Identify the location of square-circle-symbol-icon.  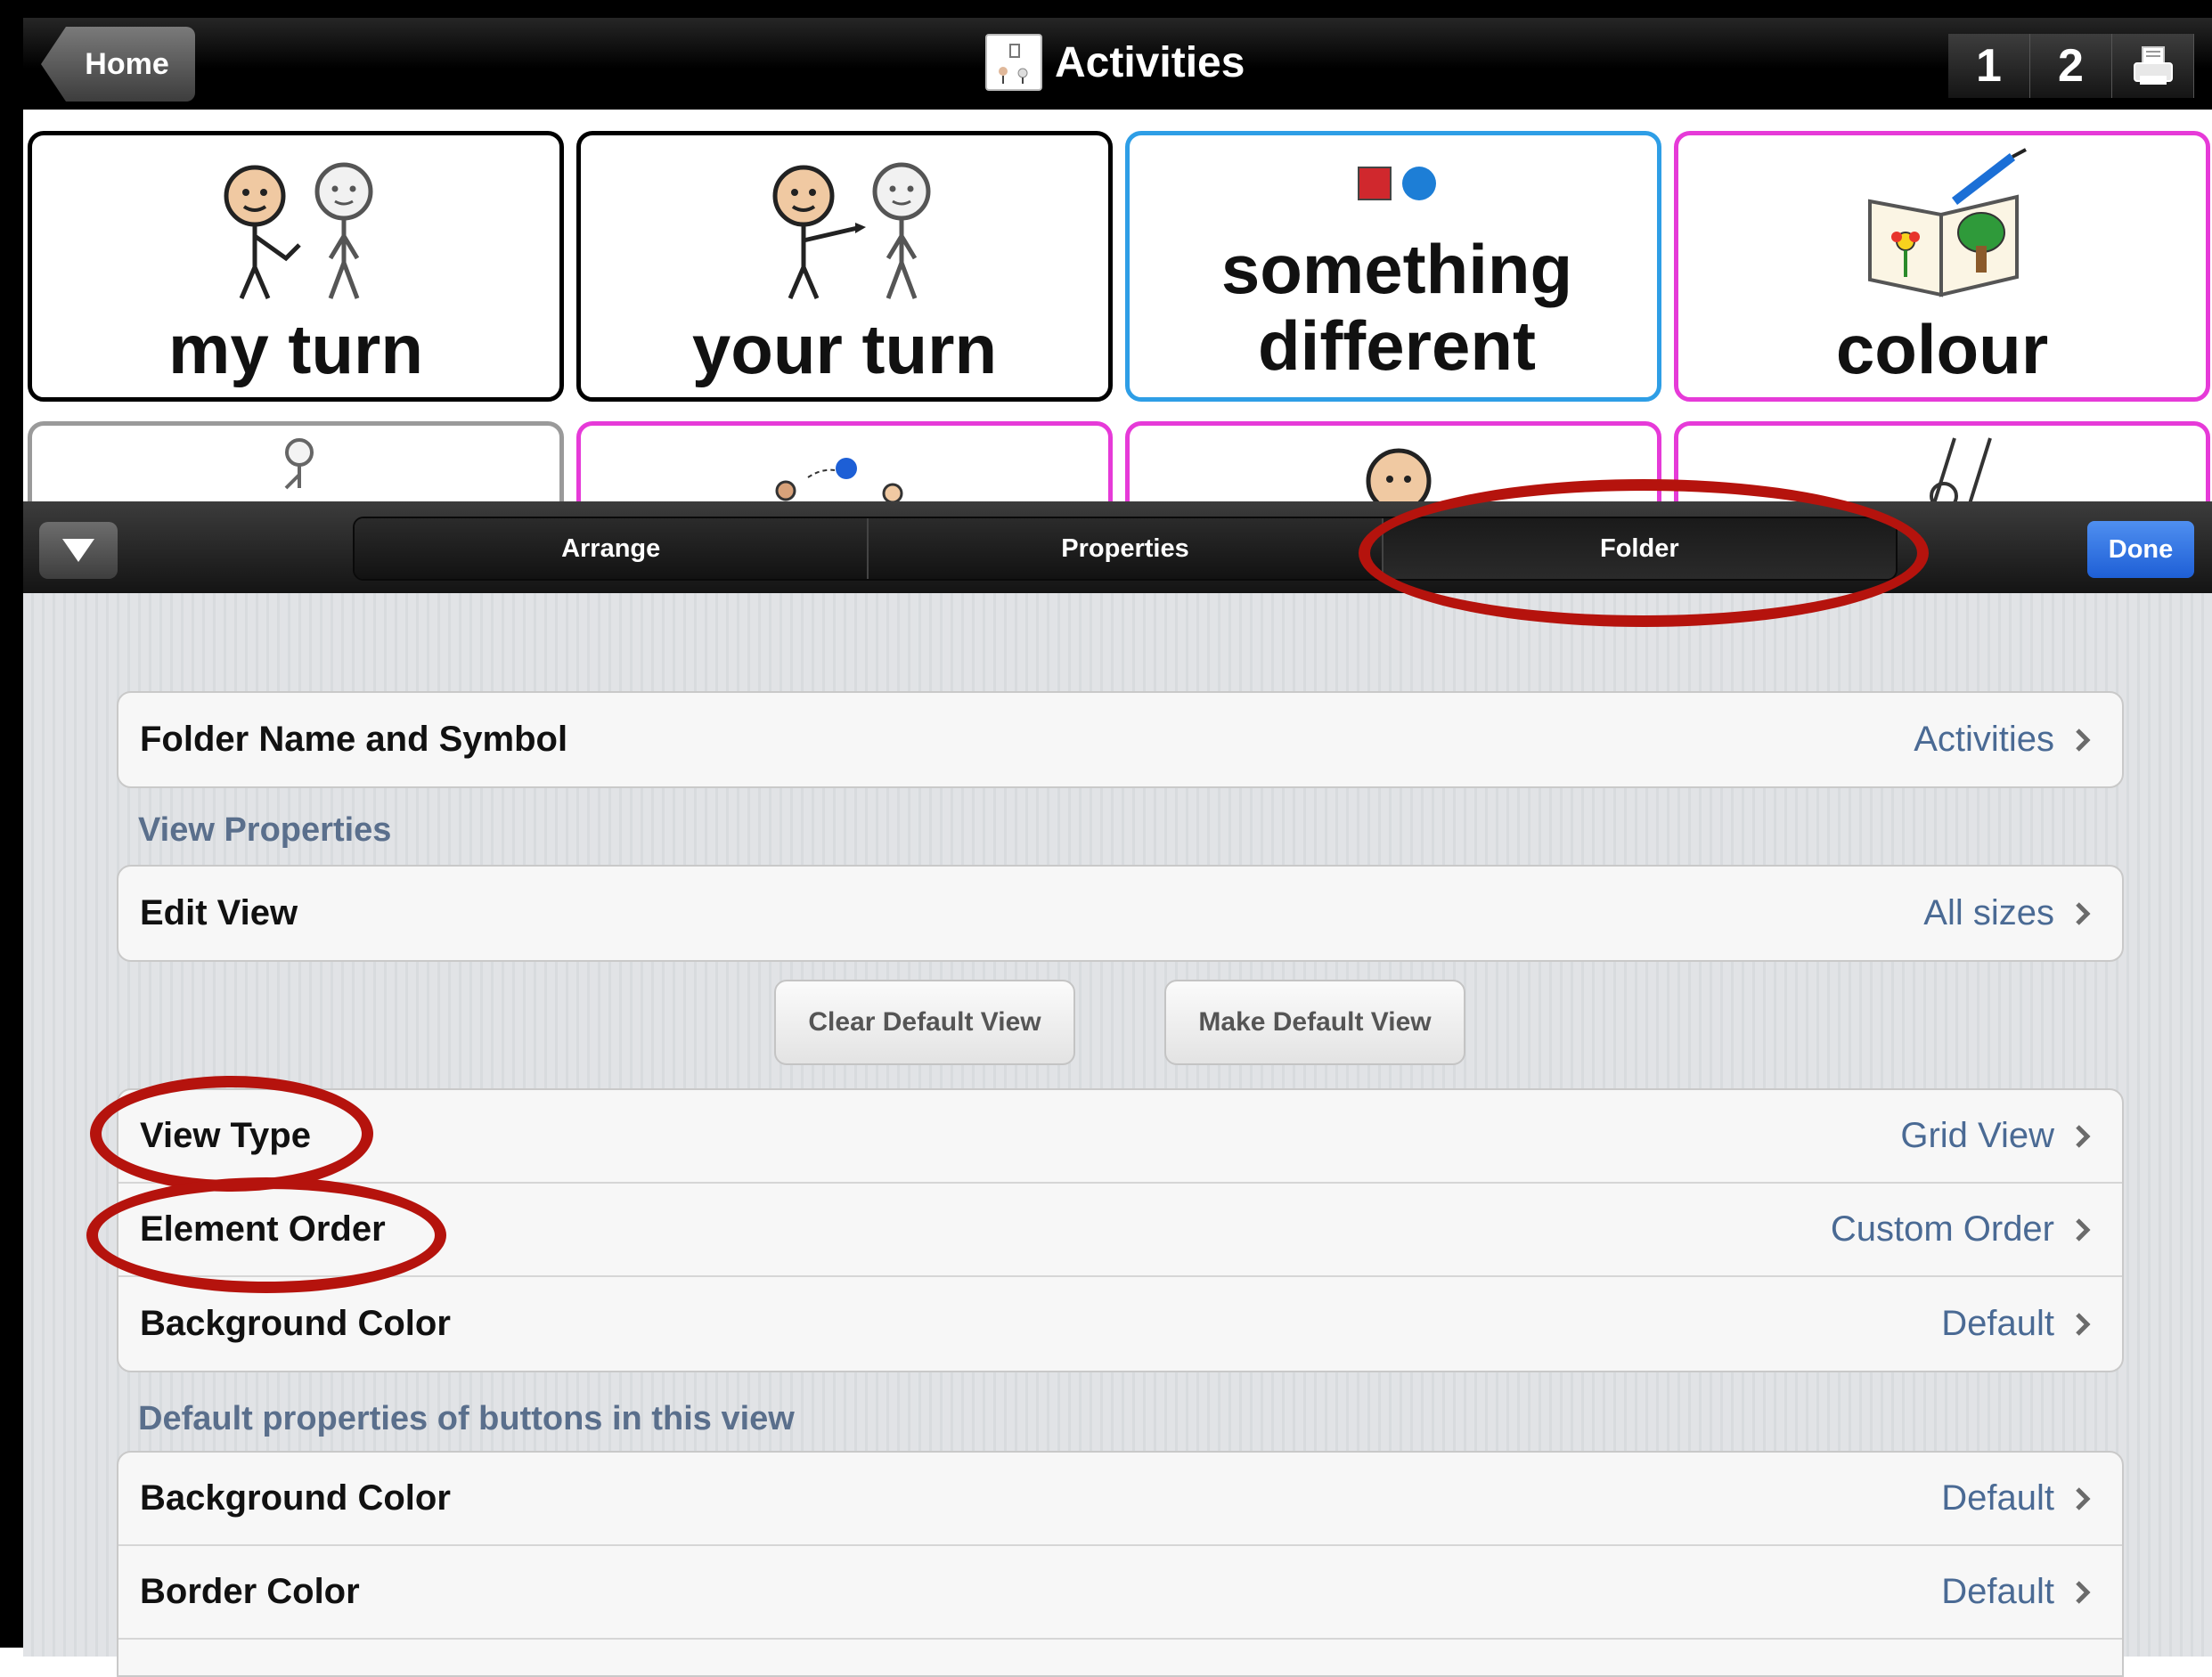
(1397, 183).